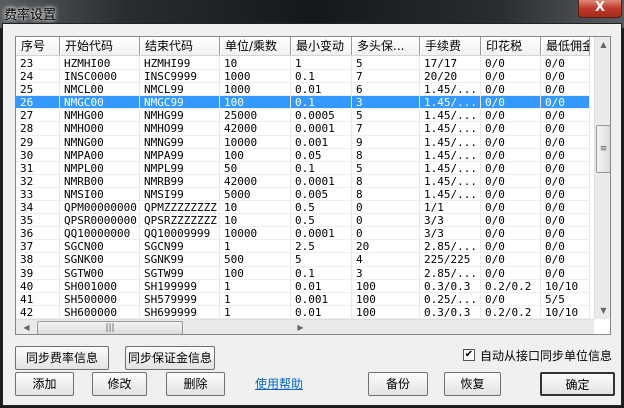 The width and height of the screenshot is (624, 408). Describe the element at coordinates (180, 207) in the screenshot. I see `table-cell: QPMZZZZZZZZ` at that location.